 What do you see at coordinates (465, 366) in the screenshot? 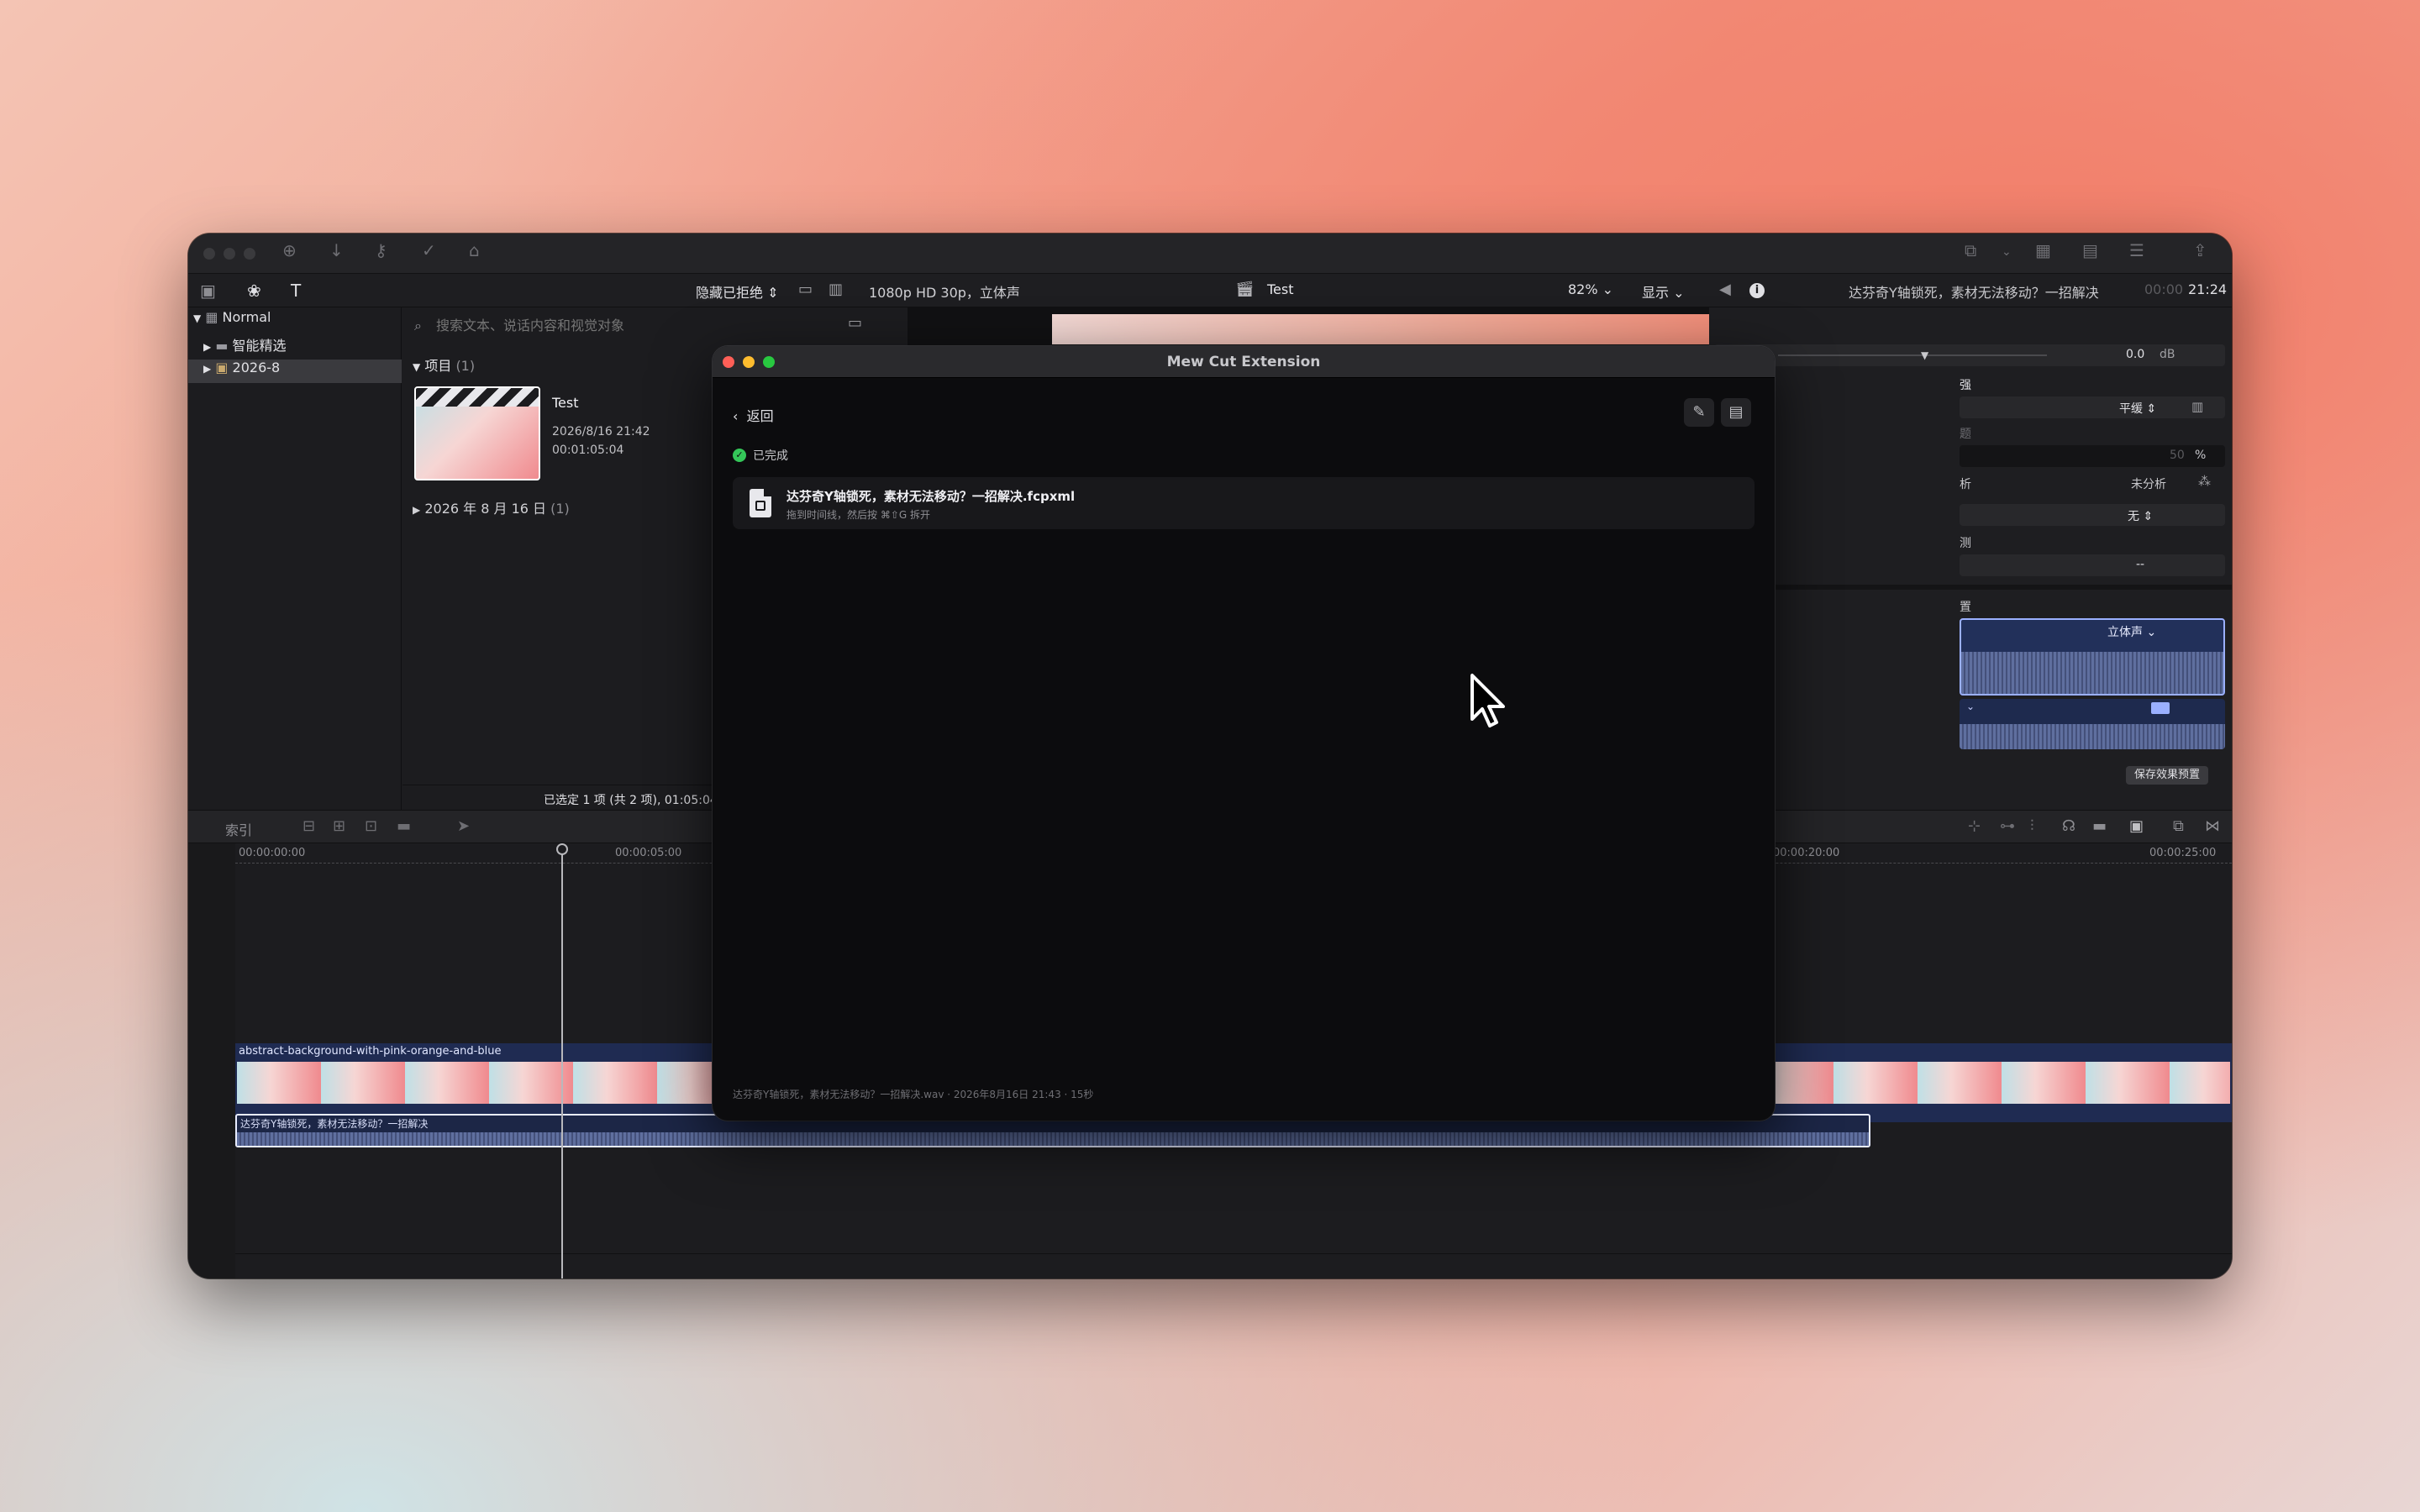
I see `group-count: (1)` at bounding box center [465, 366].